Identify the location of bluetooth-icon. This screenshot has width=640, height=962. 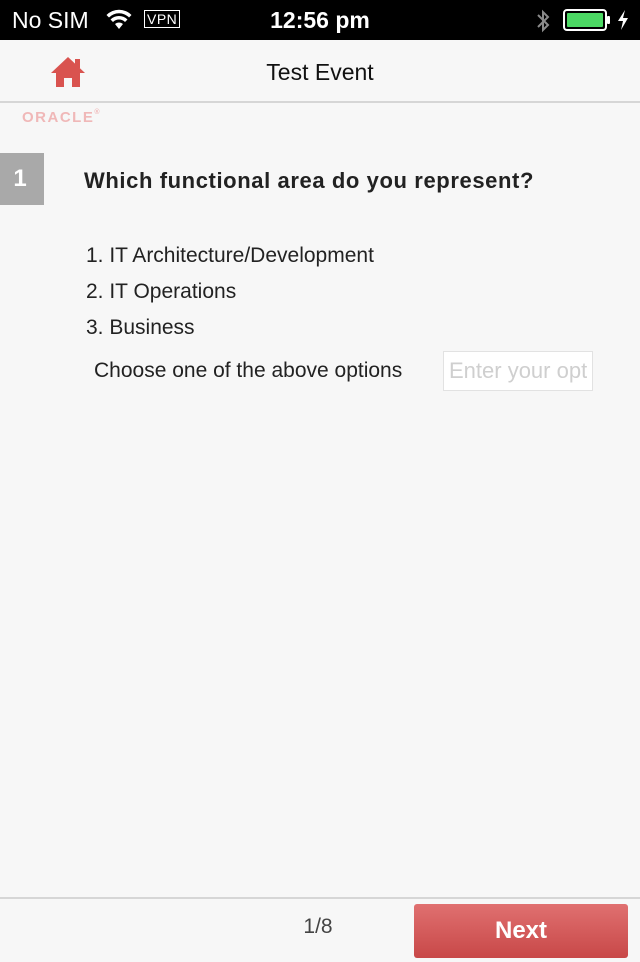
(543, 21).